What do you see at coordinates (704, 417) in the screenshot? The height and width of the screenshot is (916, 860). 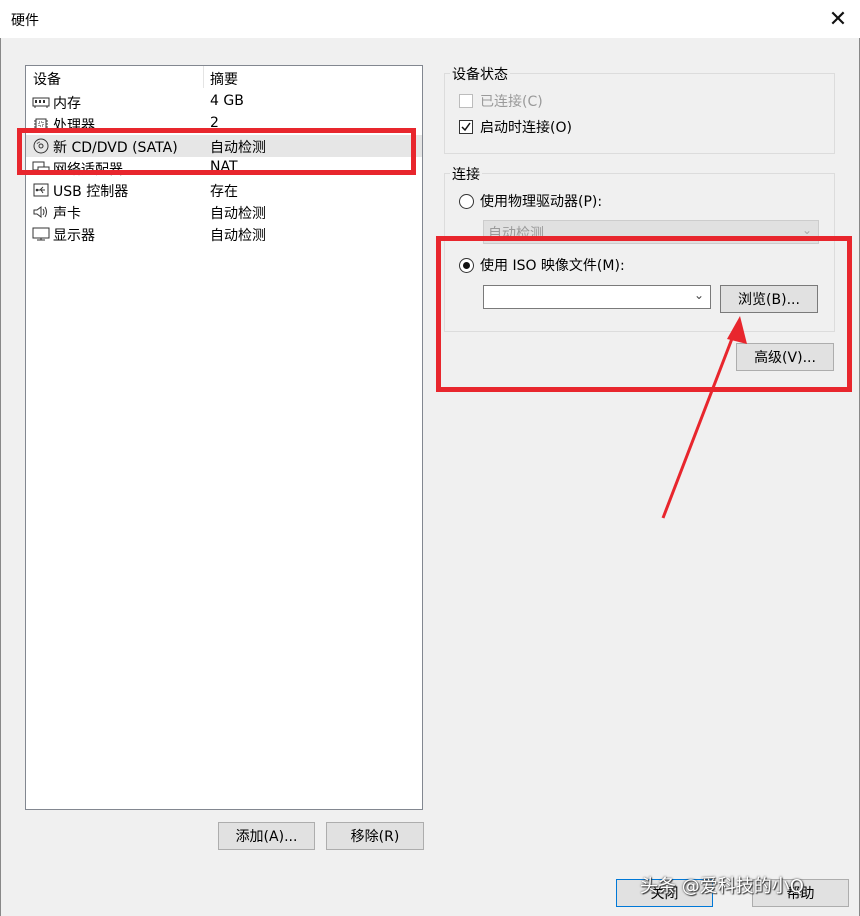 I see `annotation-arrow-icon` at bounding box center [704, 417].